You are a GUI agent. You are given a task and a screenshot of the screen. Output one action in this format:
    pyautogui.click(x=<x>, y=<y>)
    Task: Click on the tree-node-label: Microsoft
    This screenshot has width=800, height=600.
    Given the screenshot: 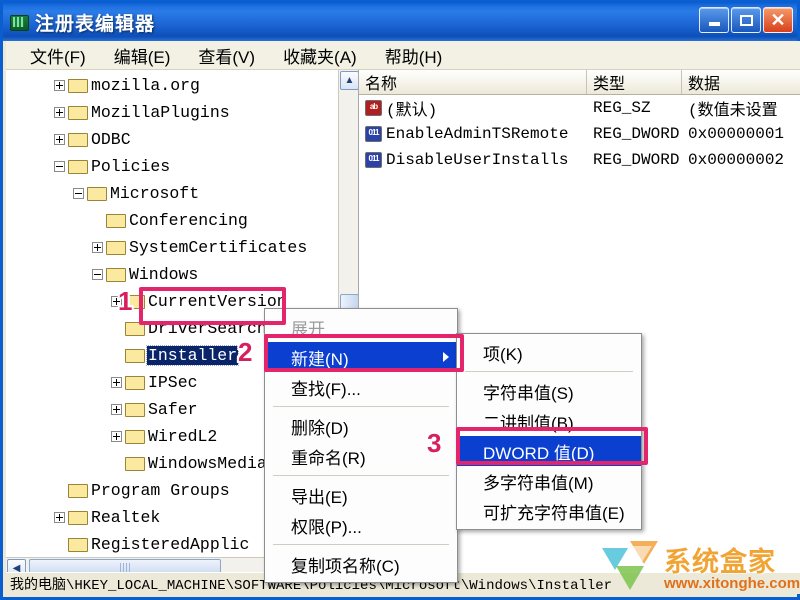 What is the action you would take?
    pyautogui.click(x=155, y=193)
    